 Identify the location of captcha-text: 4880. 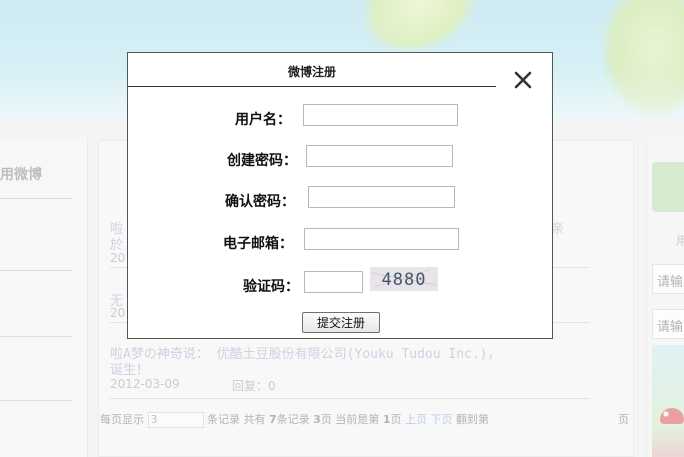
(404, 280).